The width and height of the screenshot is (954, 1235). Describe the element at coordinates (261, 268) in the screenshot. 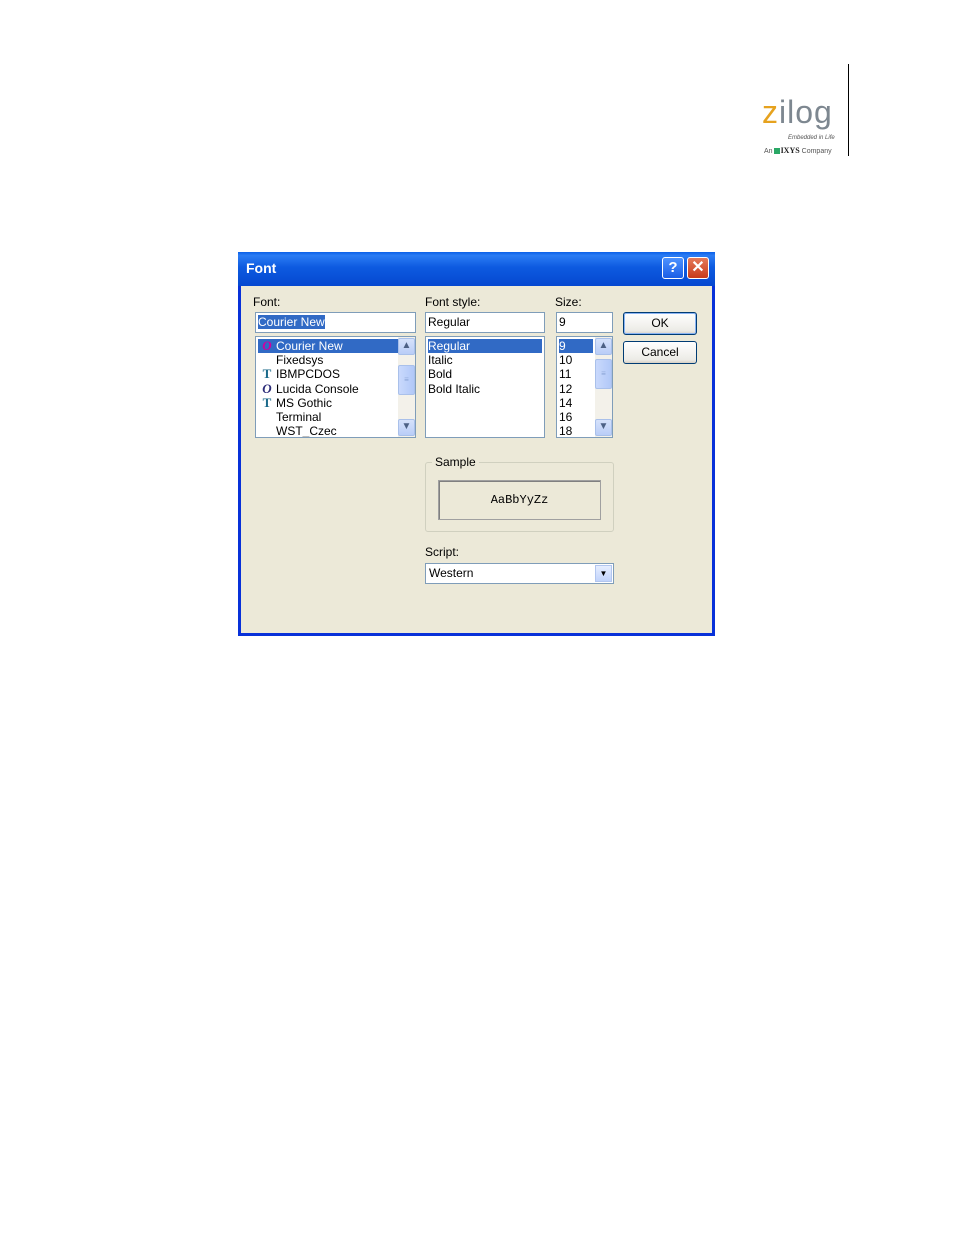

I see `dialog-title: Font` at that location.